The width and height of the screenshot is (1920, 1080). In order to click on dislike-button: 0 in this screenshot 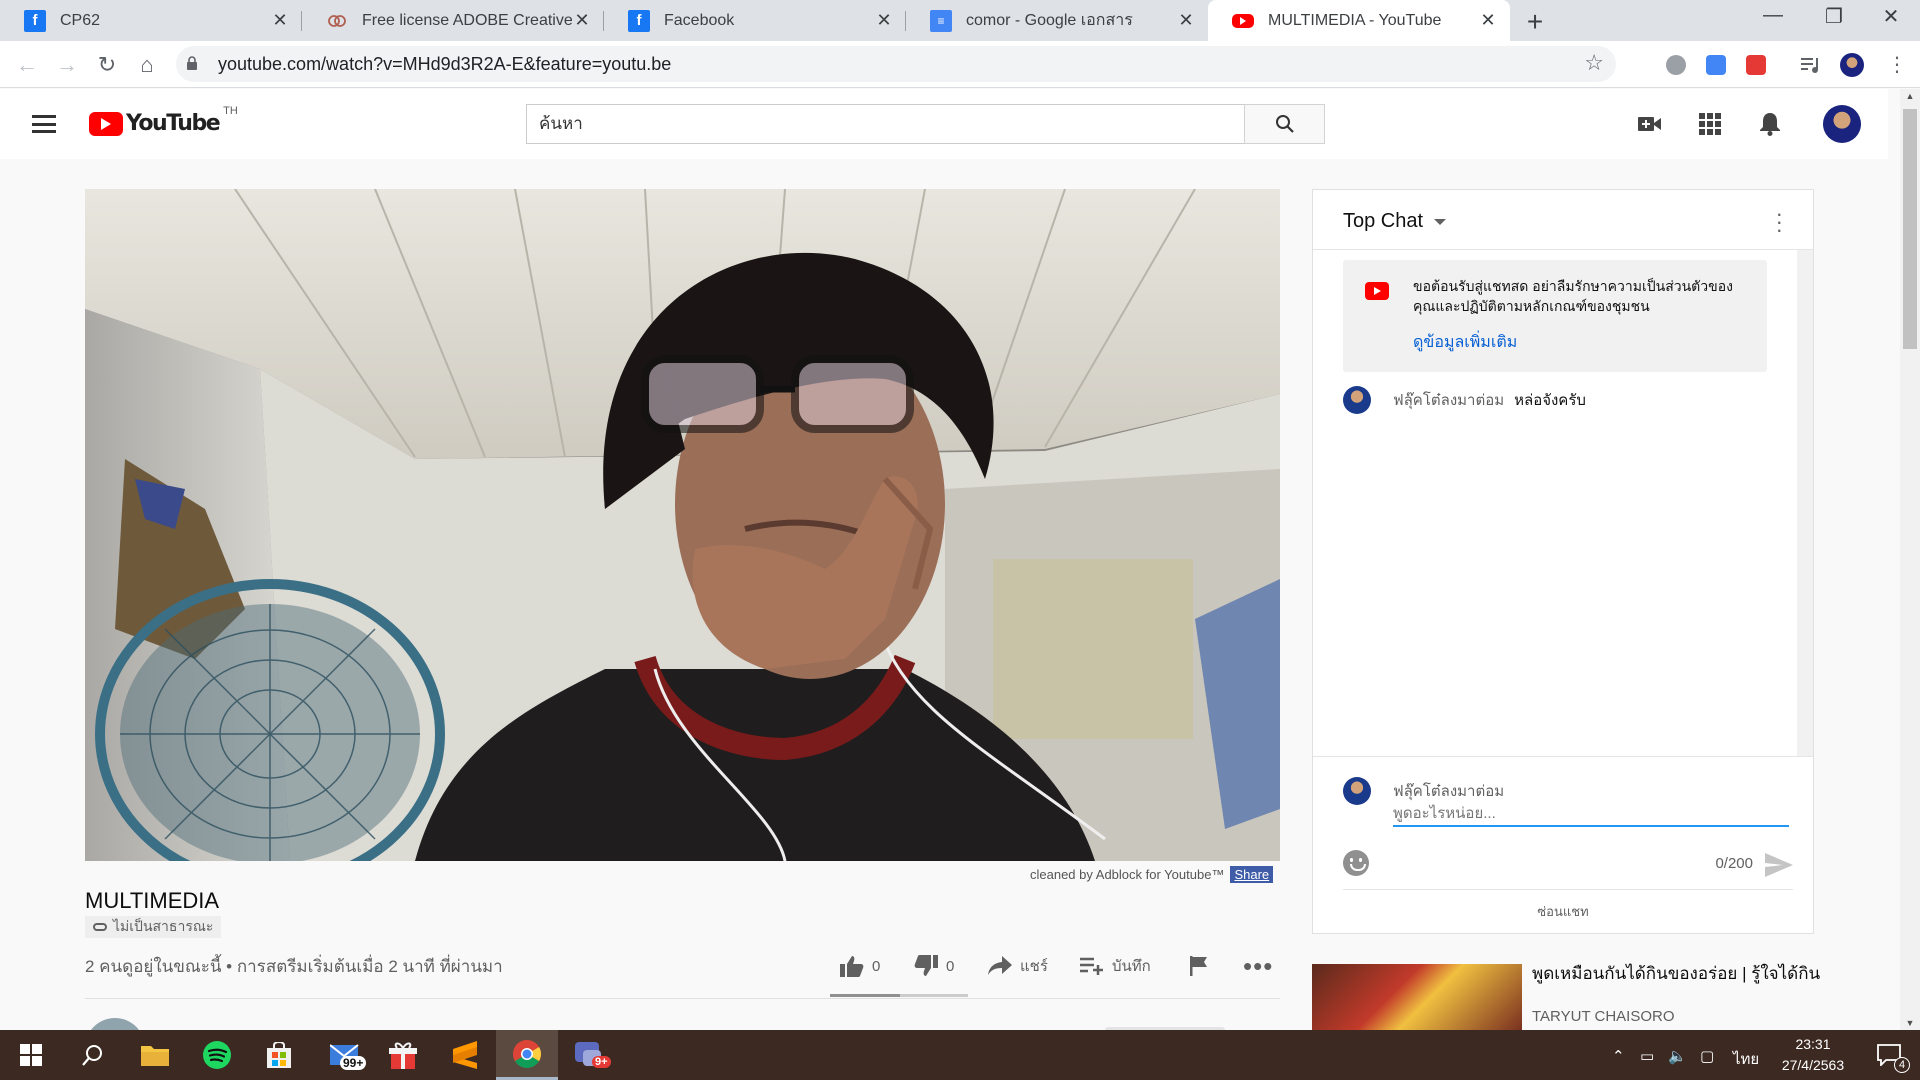, I will do `click(934, 966)`.